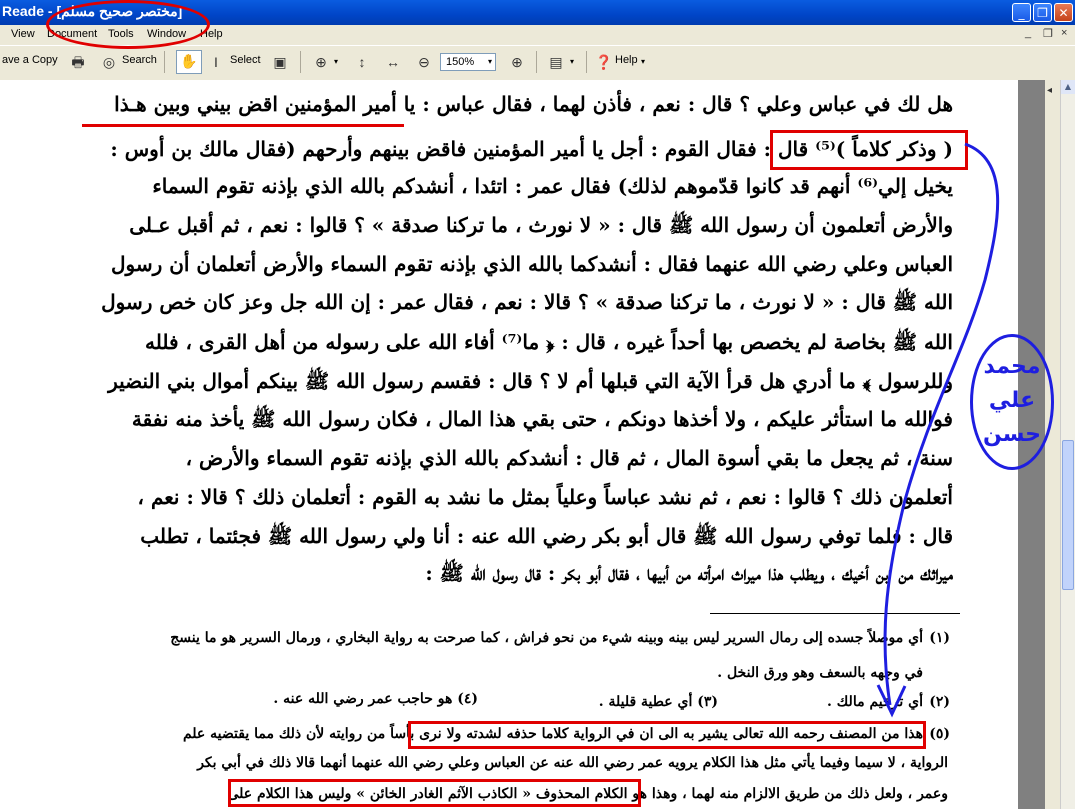 The width and height of the screenshot is (1075, 809). What do you see at coordinates (938, 430) in the screenshot?
I see `blue-arrow-annotation` at bounding box center [938, 430].